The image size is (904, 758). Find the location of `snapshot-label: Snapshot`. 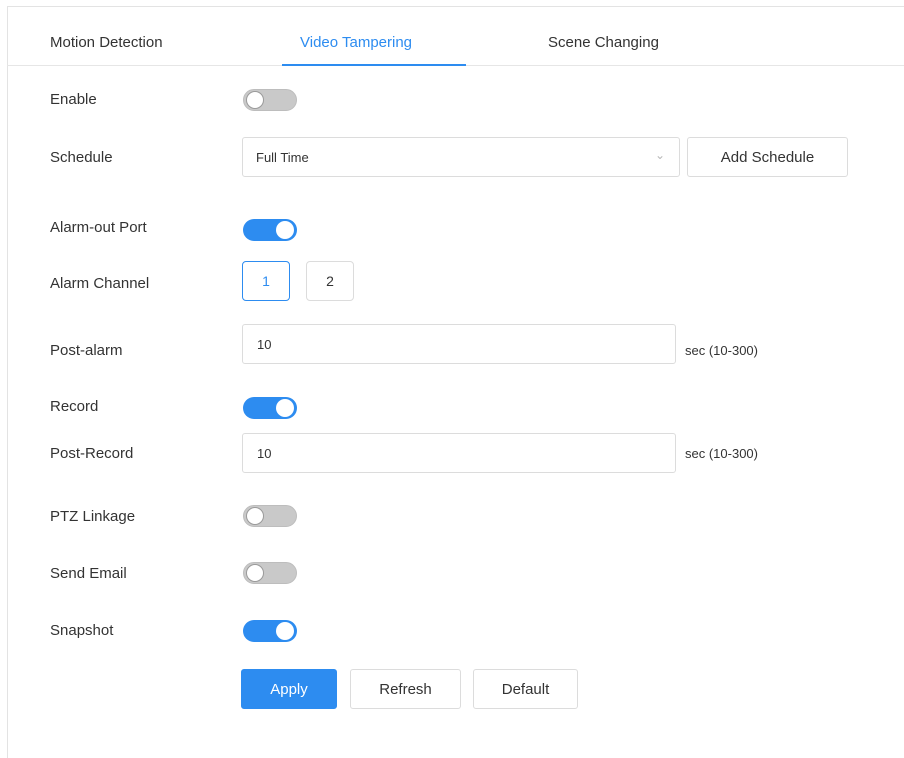

snapshot-label: Snapshot is located at coordinates (82, 630).